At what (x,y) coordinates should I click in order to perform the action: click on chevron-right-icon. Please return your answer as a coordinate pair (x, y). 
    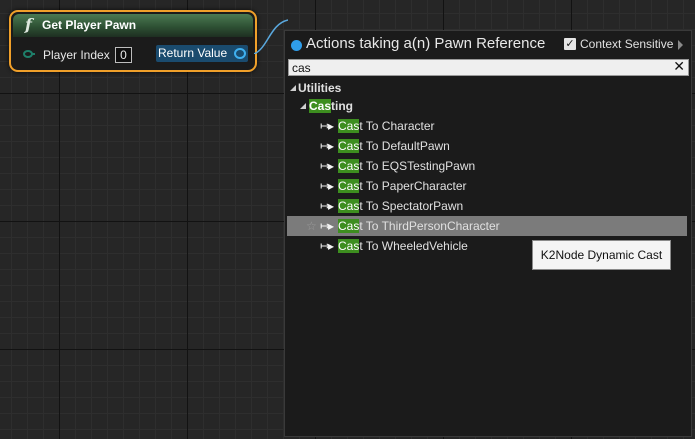
    Looking at the image, I should click on (680, 45).